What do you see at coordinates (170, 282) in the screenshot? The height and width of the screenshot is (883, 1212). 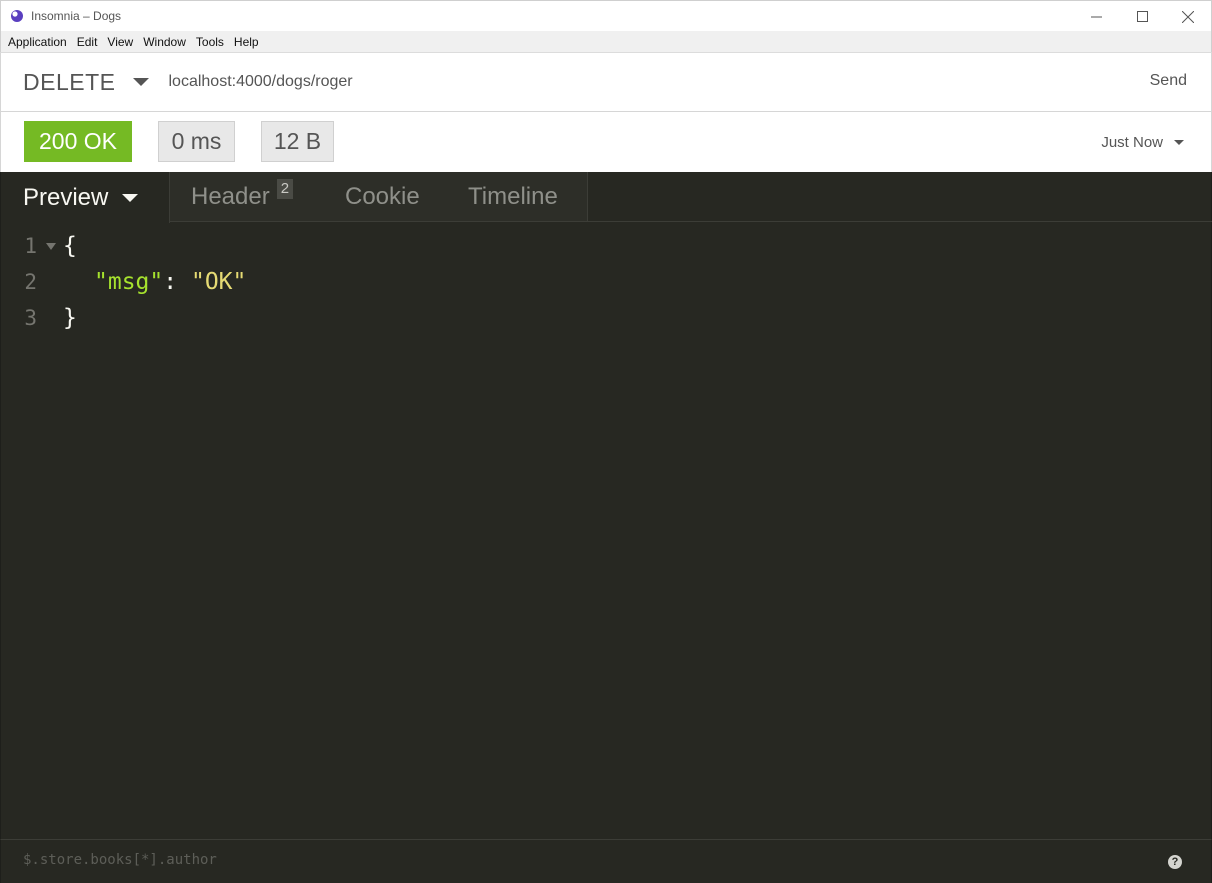 I see `json-colon: :` at bounding box center [170, 282].